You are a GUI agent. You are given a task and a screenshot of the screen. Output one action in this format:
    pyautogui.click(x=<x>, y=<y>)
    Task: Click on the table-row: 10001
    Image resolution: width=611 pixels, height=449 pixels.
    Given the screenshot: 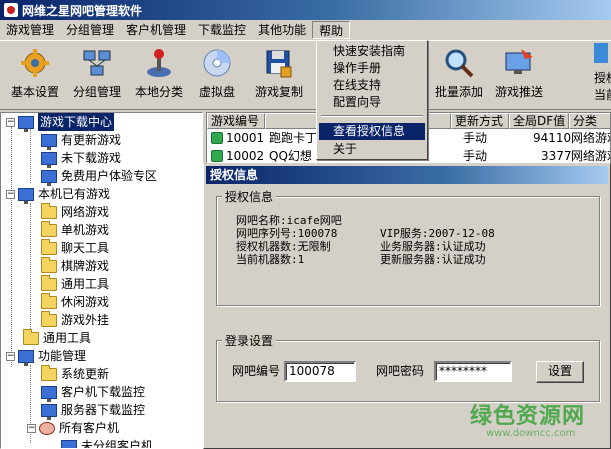 What is the action you would take?
    pyautogui.click(x=240, y=138)
    